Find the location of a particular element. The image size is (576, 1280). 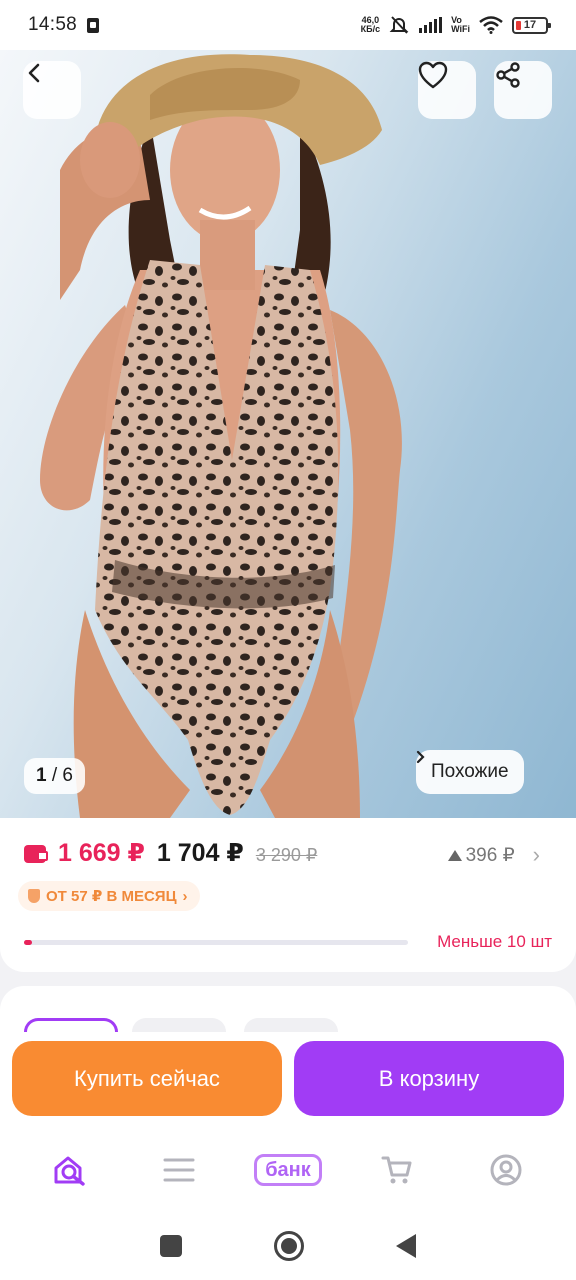

installment-badge: ОТ 57 ₽ В МЕСЯЦ › is located at coordinates (109, 896).